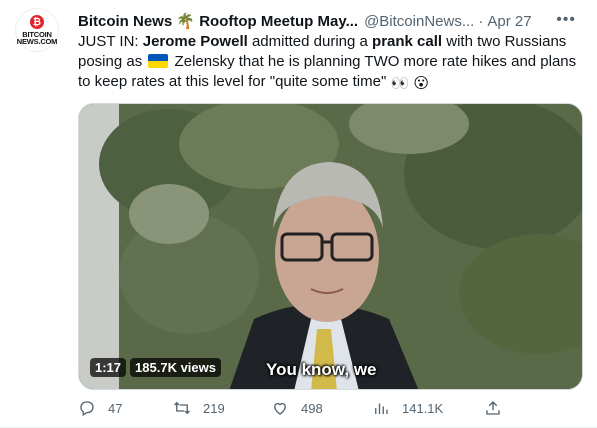  What do you see at coordinates (37, 22) in the screenshot?
I see `bitcoin-logo-icon: ₿` at bounding box center [37, 22].